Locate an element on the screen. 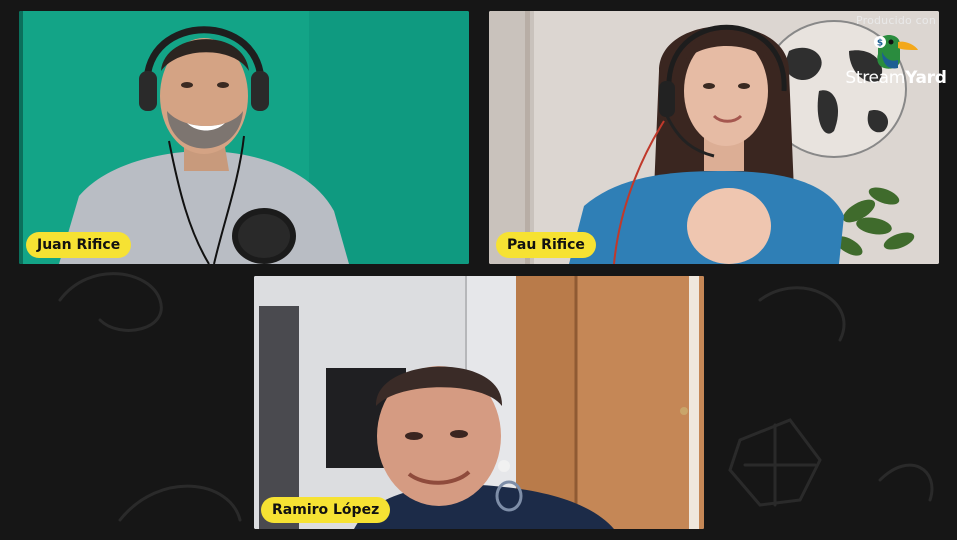  duck-icon: $ is located at coordinates (896, 52).